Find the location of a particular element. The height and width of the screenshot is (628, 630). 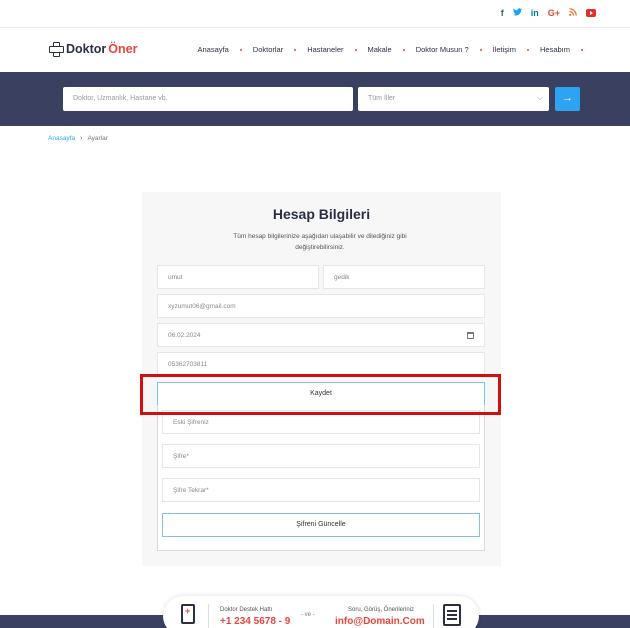

medical-cross-icon is located at coordinates (56, 49).